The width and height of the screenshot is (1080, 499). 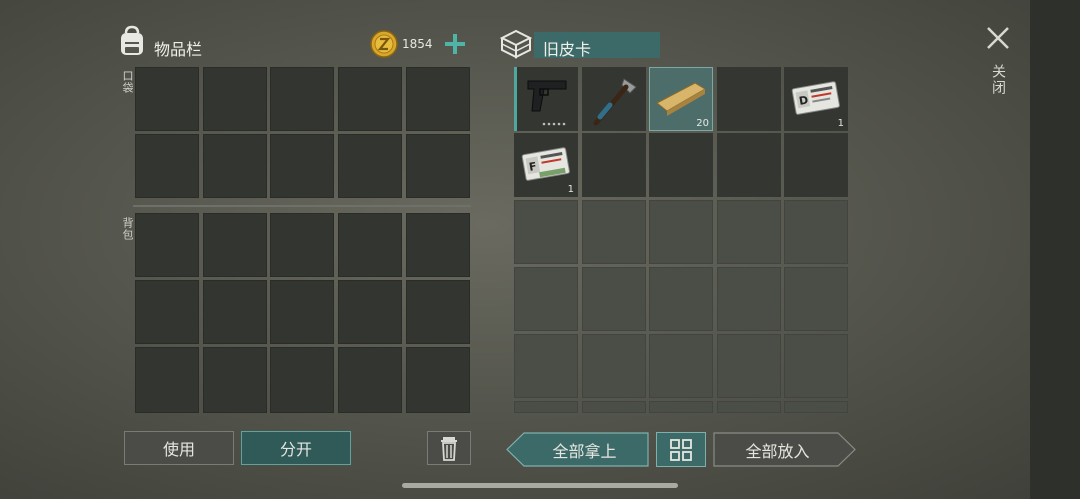 I want to click on pistol-icon, so click(x=546, y=99).